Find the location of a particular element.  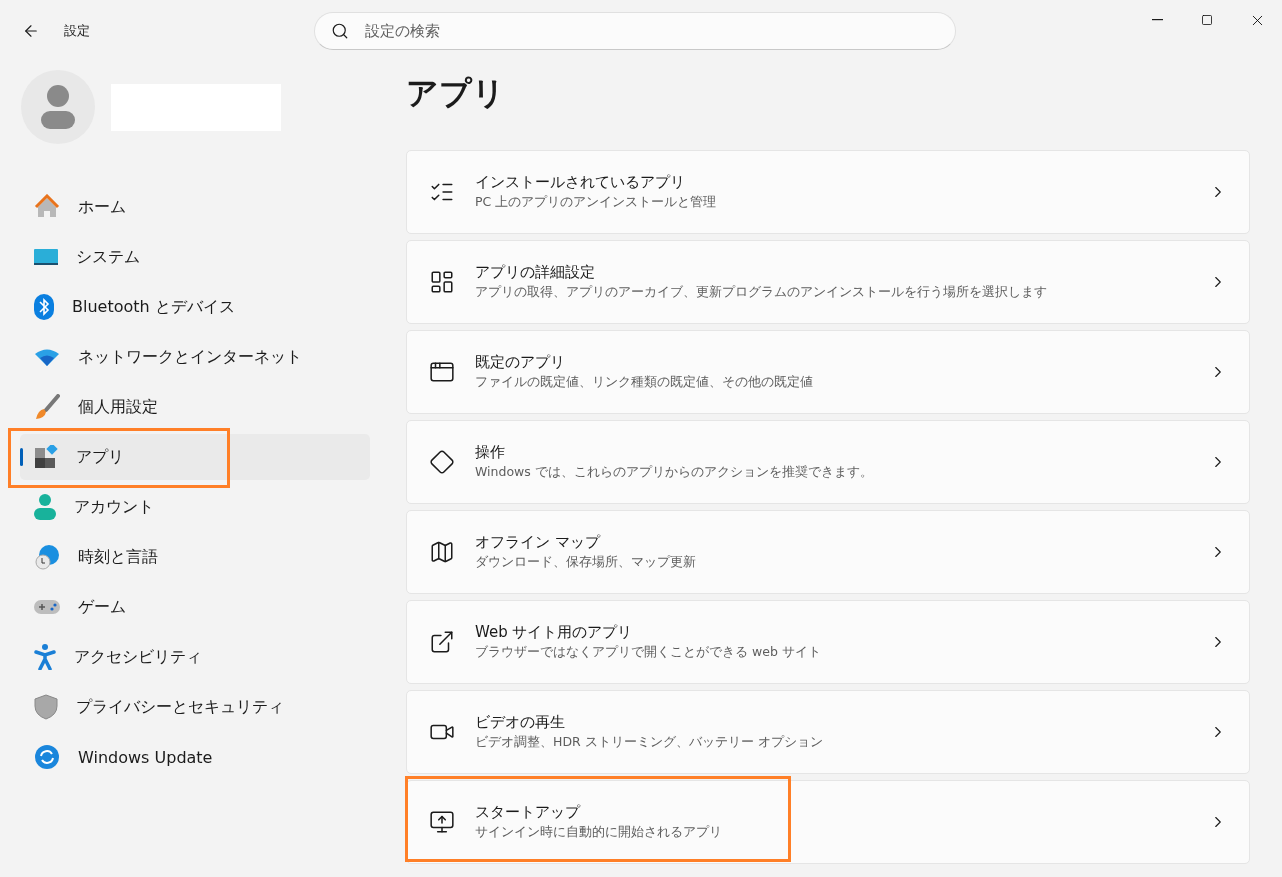

refresh-icon is located at coordinates (47, 757).